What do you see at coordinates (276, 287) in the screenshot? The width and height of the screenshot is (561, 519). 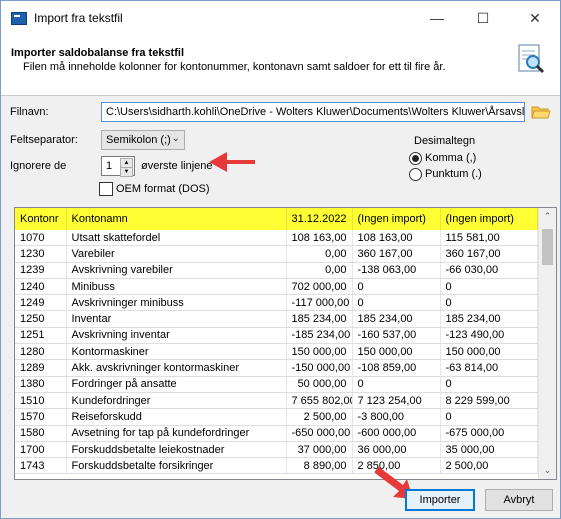 I see `table-row: 1240 Minibuss 702 000,00 0 0` at bounding box center [276, 287].